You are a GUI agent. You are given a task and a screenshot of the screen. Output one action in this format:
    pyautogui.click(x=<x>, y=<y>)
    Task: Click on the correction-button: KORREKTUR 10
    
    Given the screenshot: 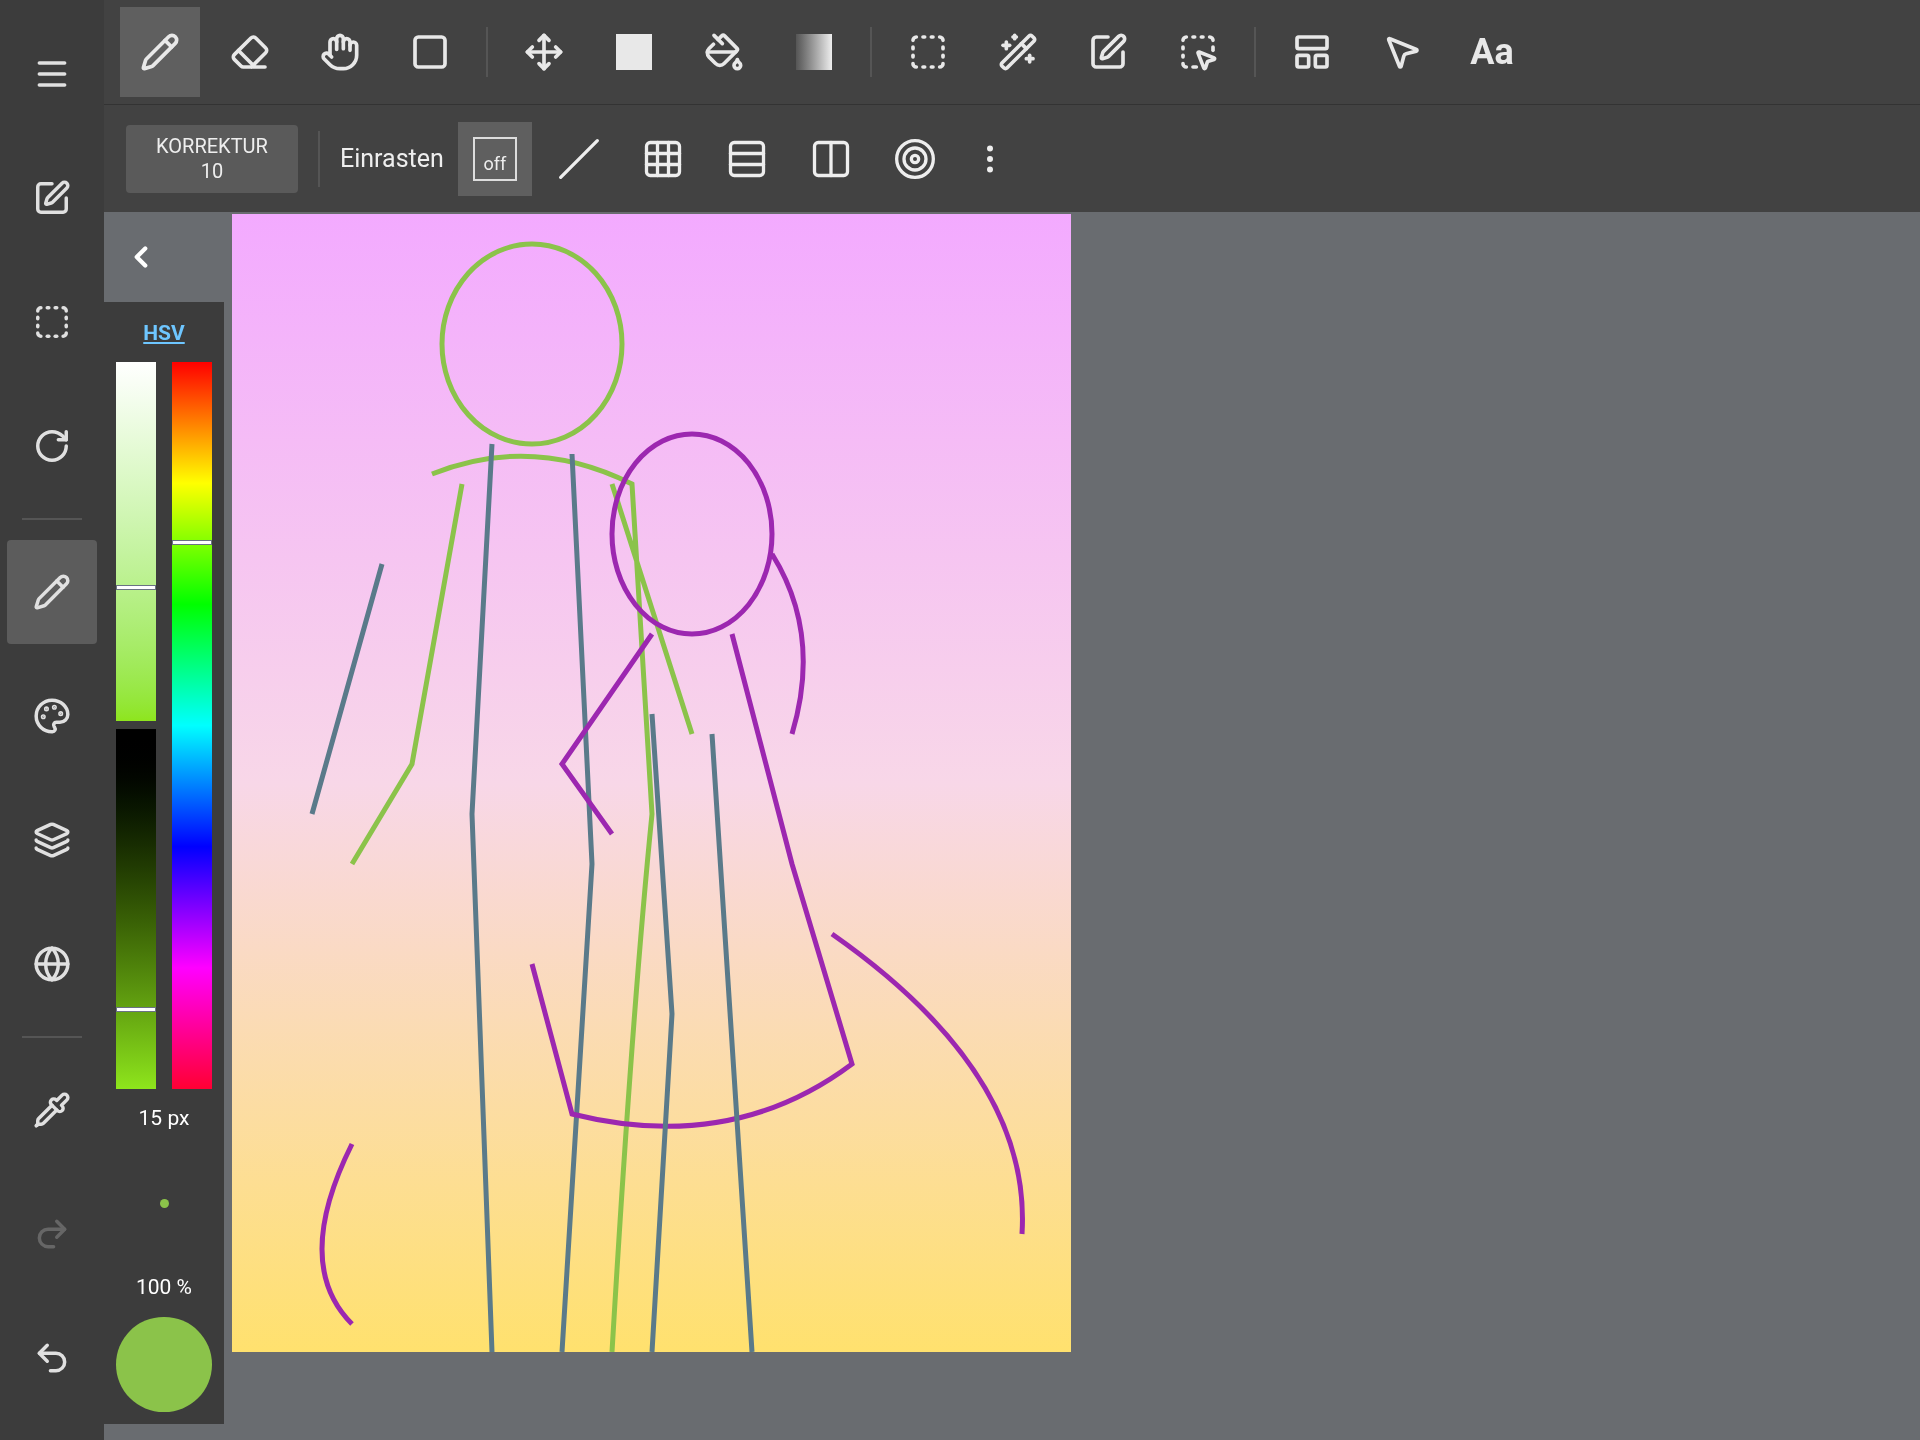 What is the action you would take?
    pyautogui.click(x=212, y=158)
    